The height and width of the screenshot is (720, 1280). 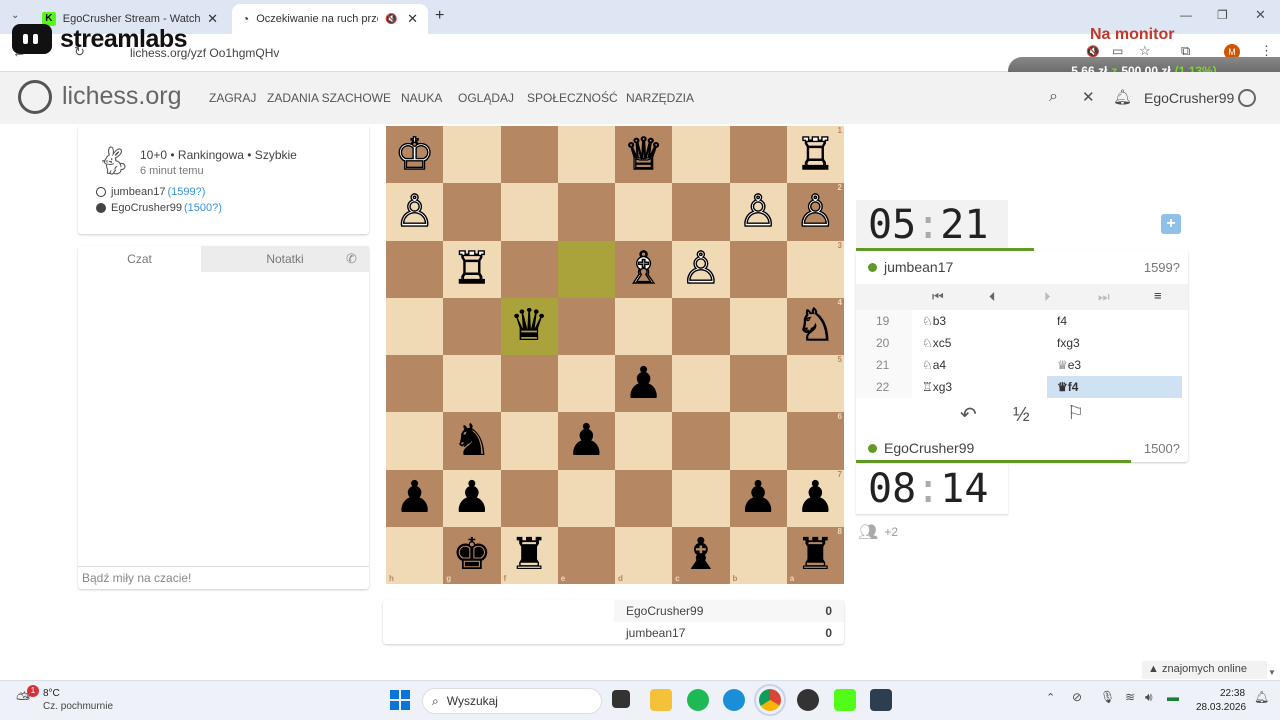 I want to click on task-view-icon, so click(x=621, y=699).